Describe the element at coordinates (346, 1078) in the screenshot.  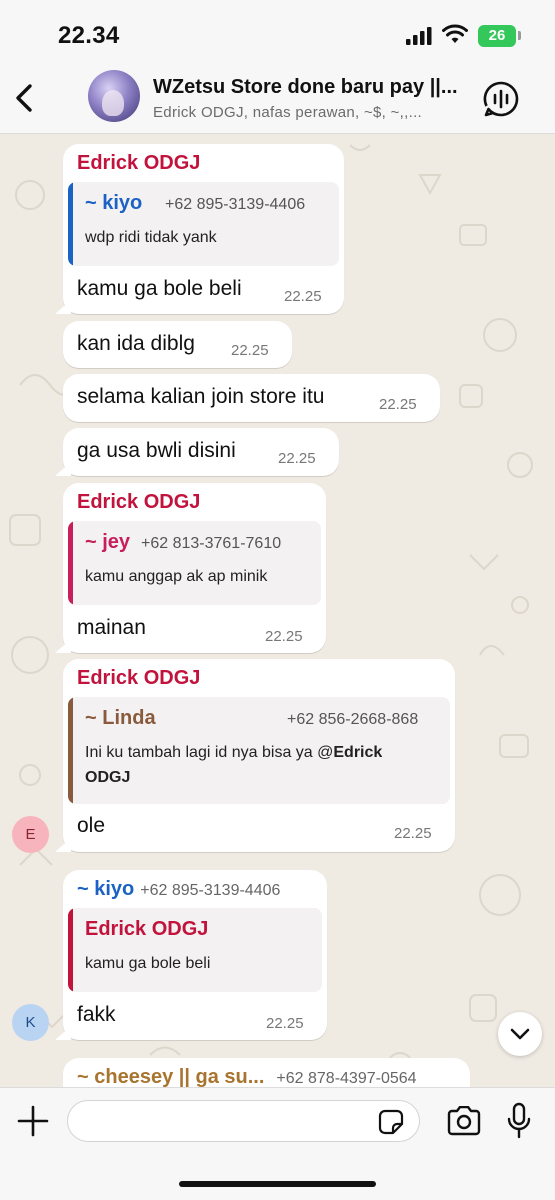
I see `sender-phone: +62 878-4397-0564` at that location.